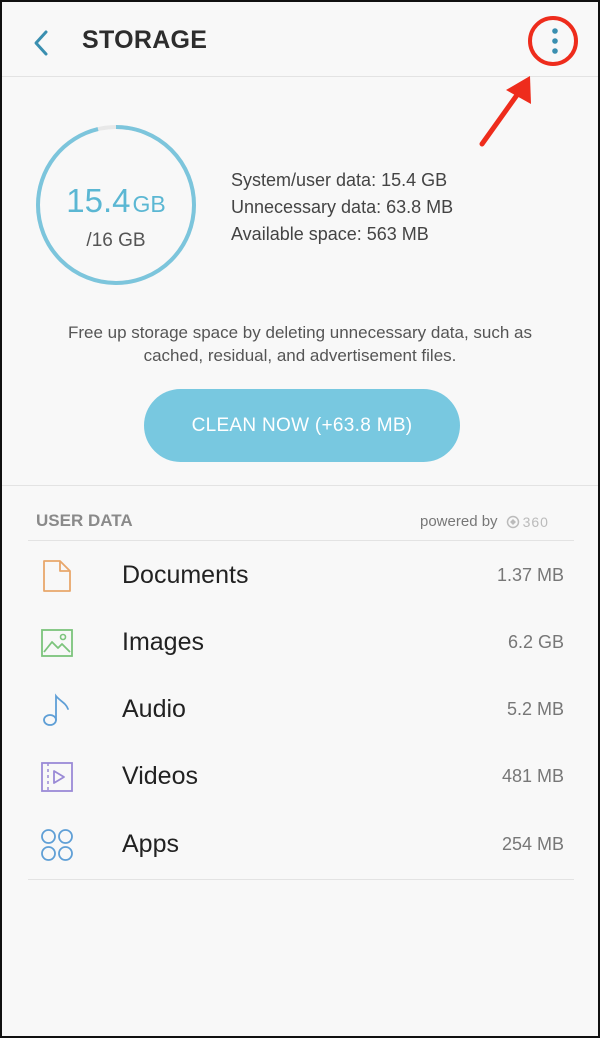 The image size is (600, 1038). Describe the element at coordinates (98, 200) in the screenshot. I see `used-value: 15.4` at that location.